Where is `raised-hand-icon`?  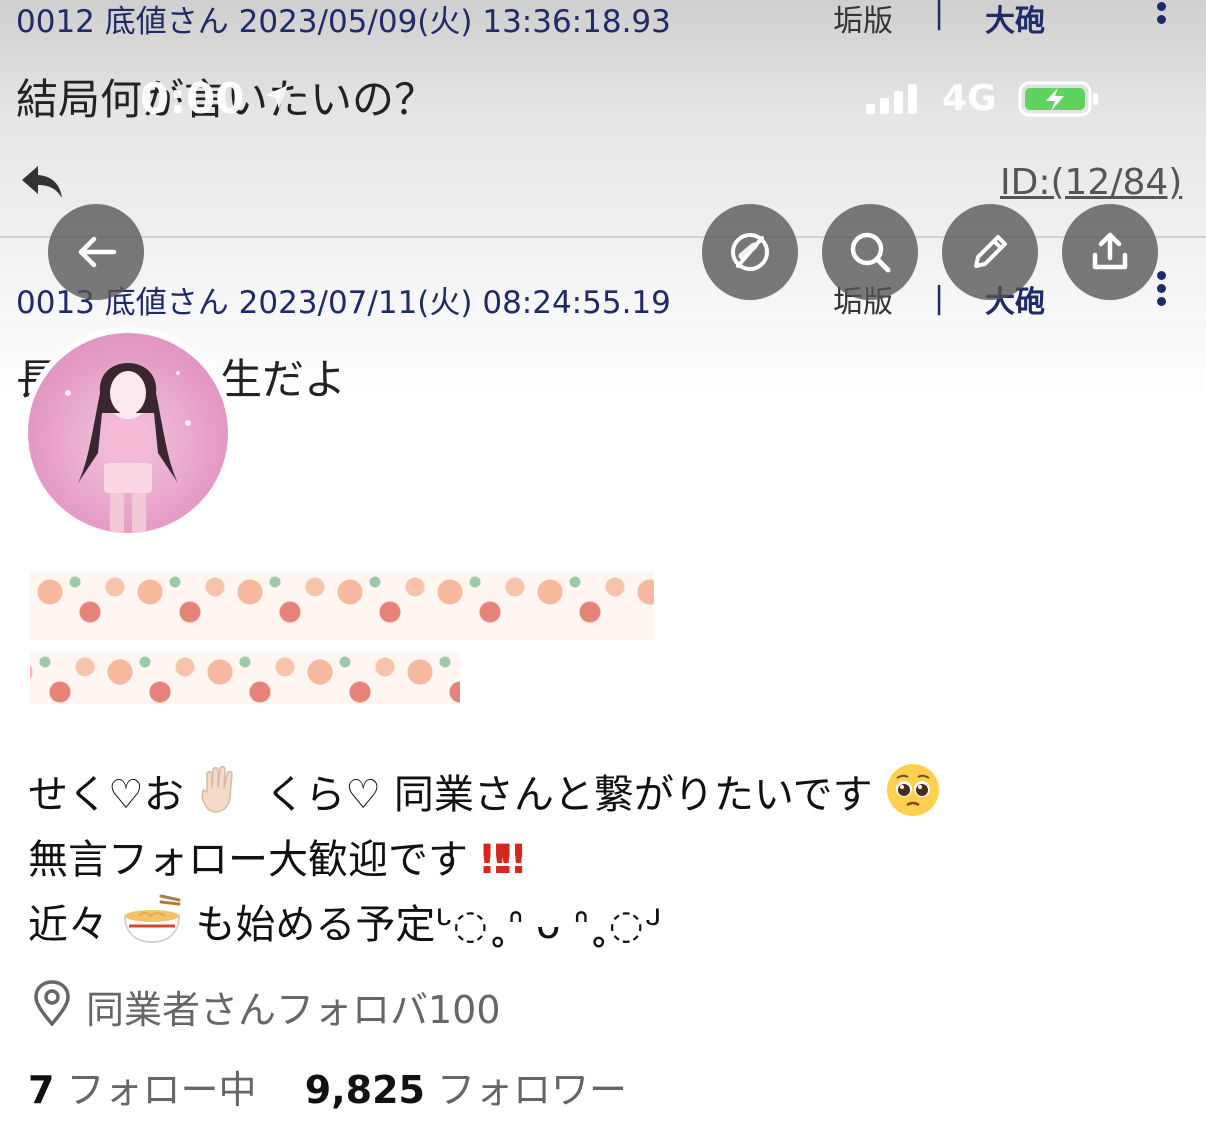
raised-hand-icon is located at coordinates (225, 795).